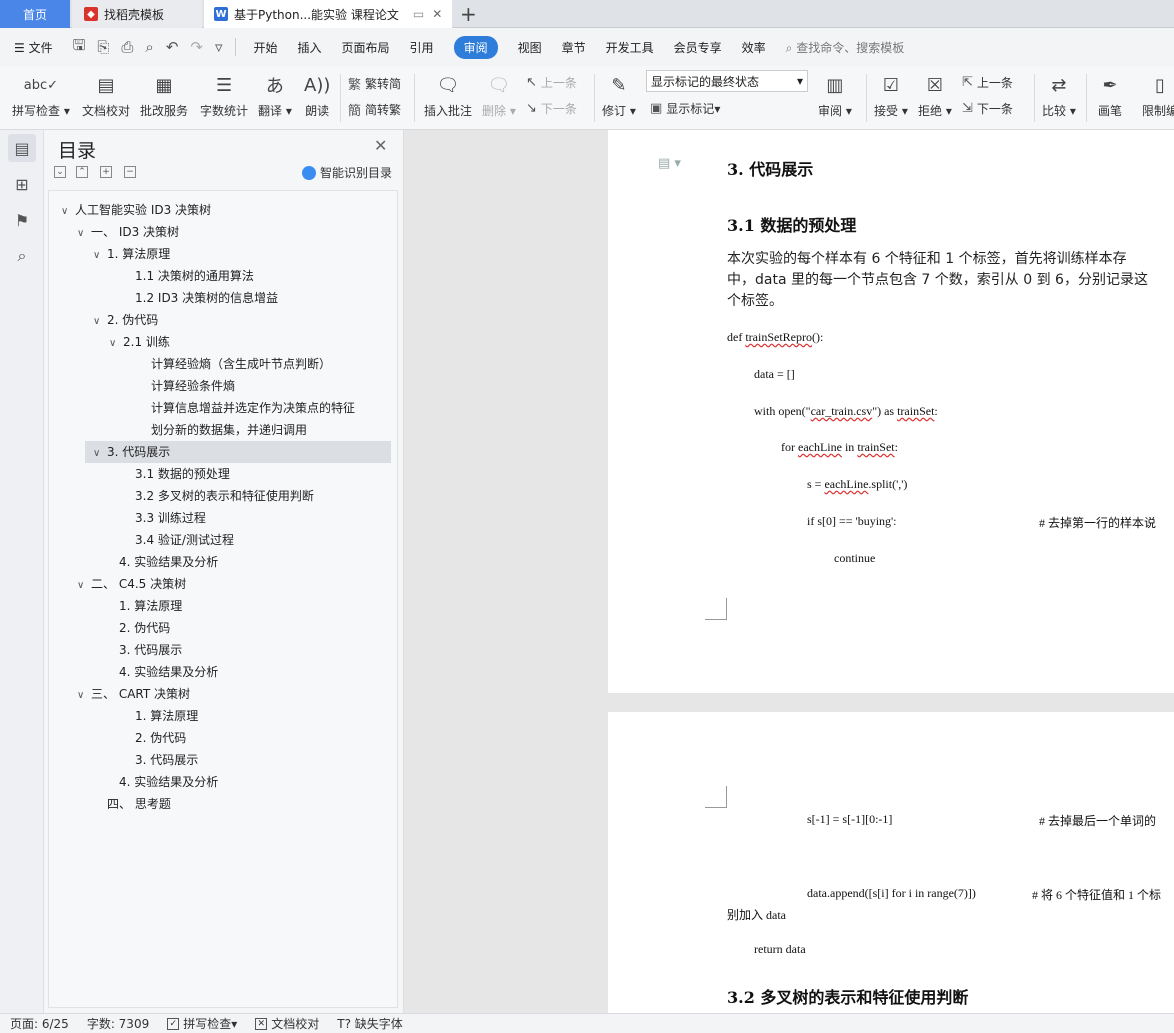  What do you see at coordinates (530, 47) in the screenshot?
I see `menu-view: 视图` at bounding box center [530, 47].